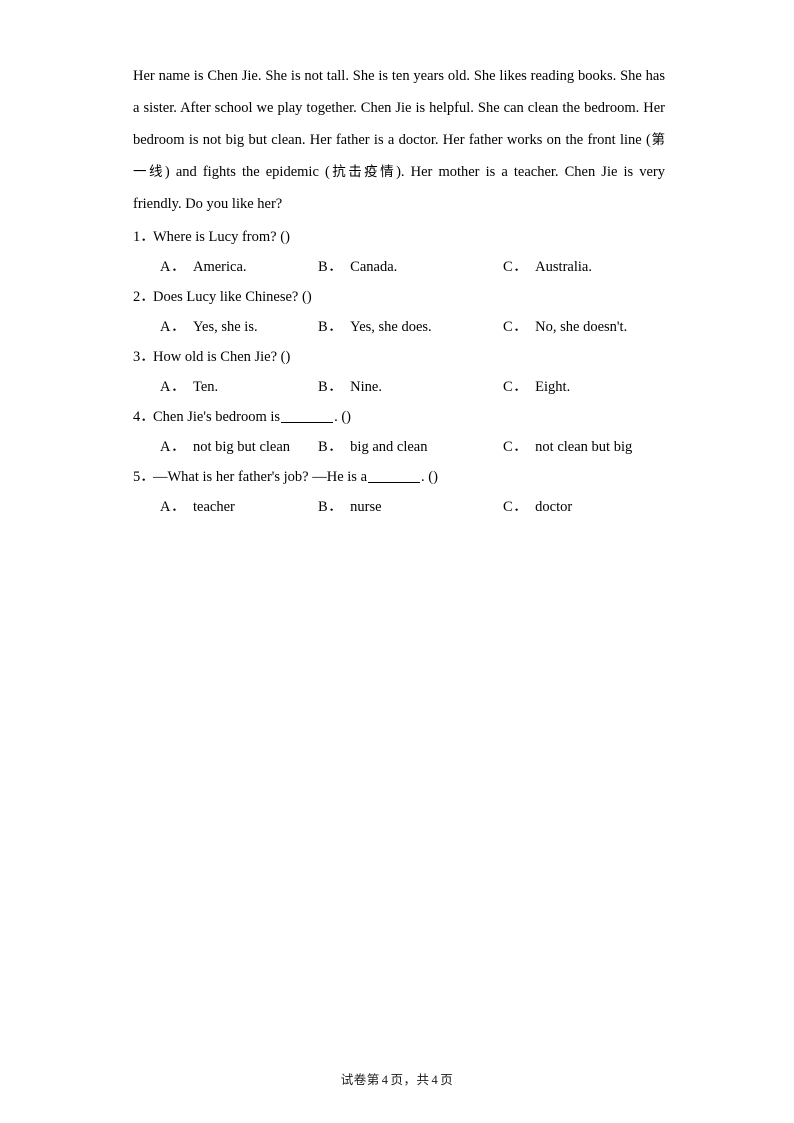  I want to click on option-b-label: big and clean, so click(389, 447).